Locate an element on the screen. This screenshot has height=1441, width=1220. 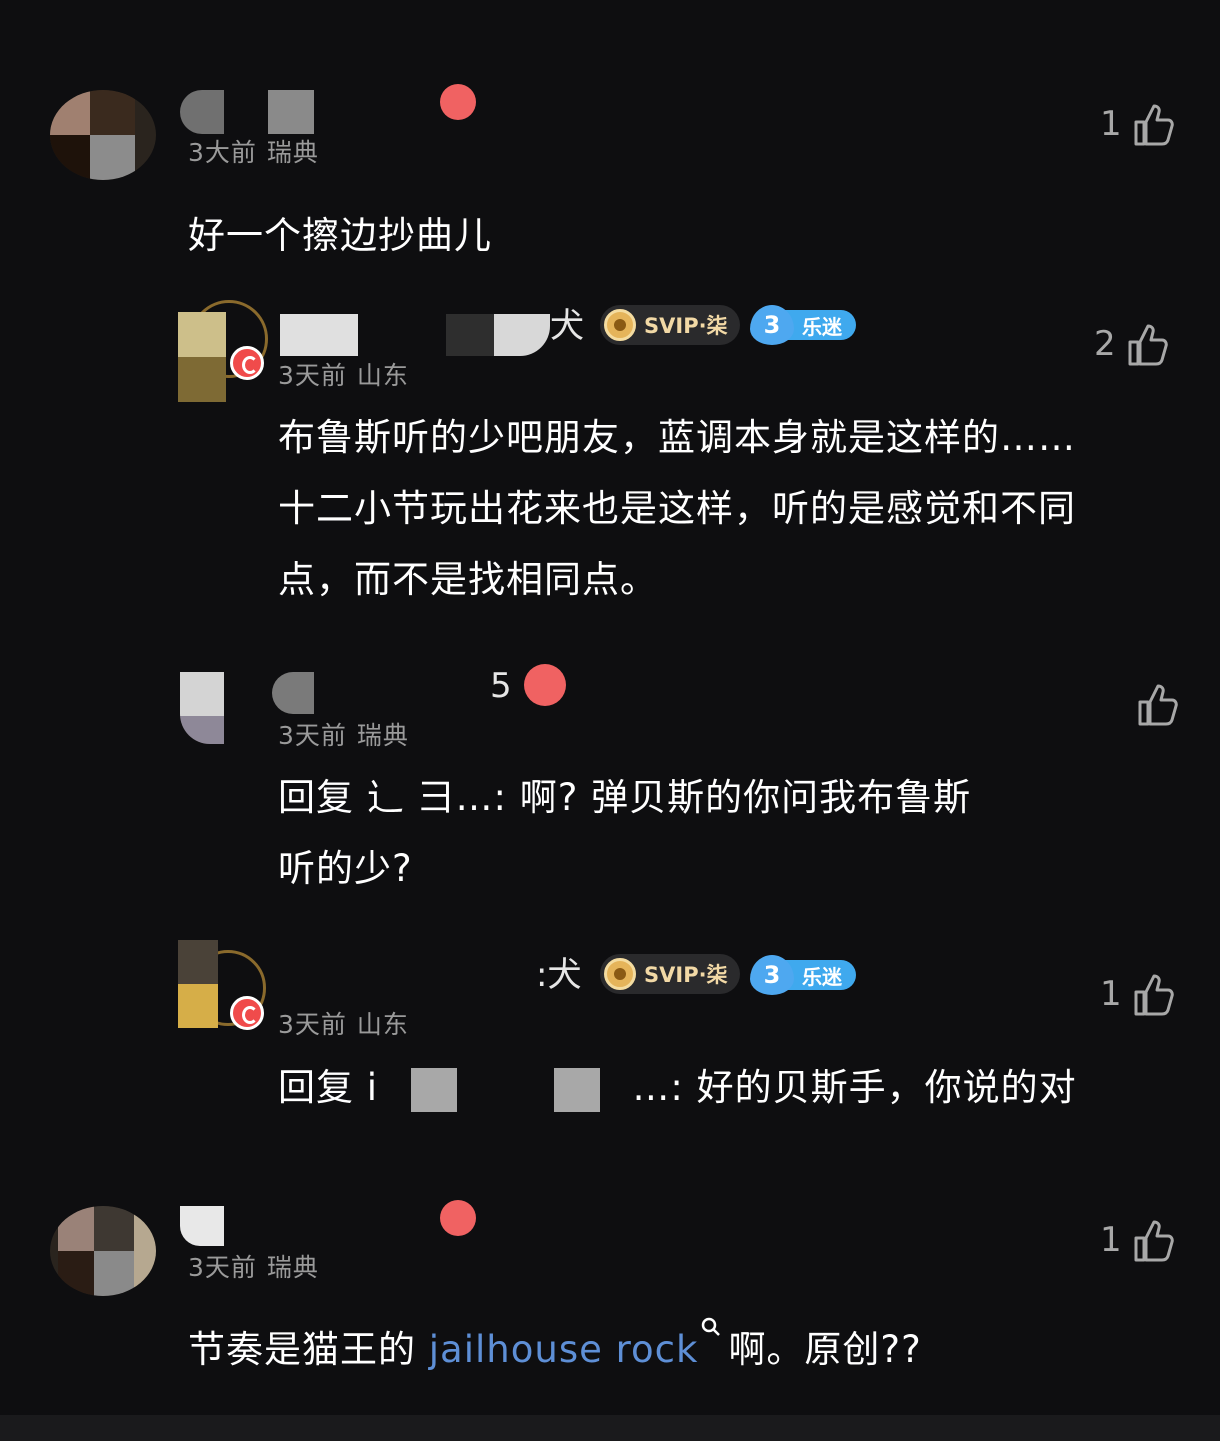
username-suffix: 犬 is located at coordinates (567, 326).